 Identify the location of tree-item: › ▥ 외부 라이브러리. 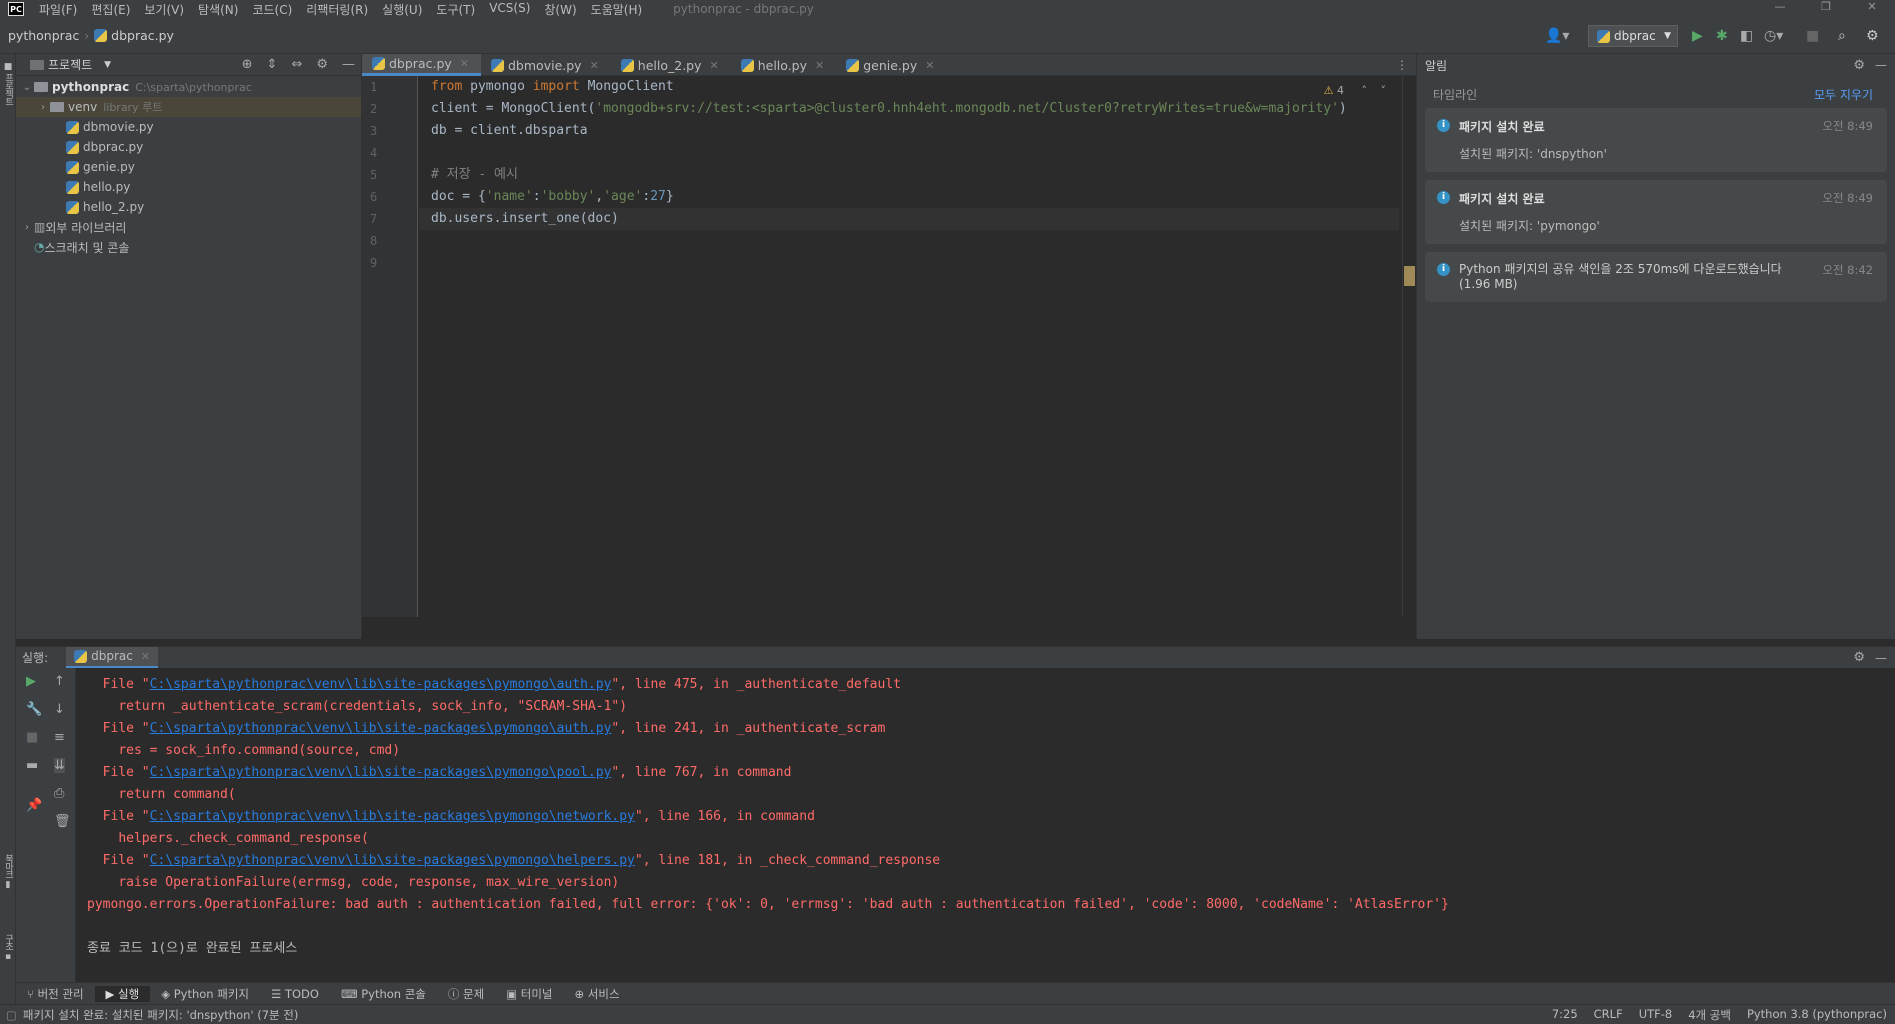
(188, 227).